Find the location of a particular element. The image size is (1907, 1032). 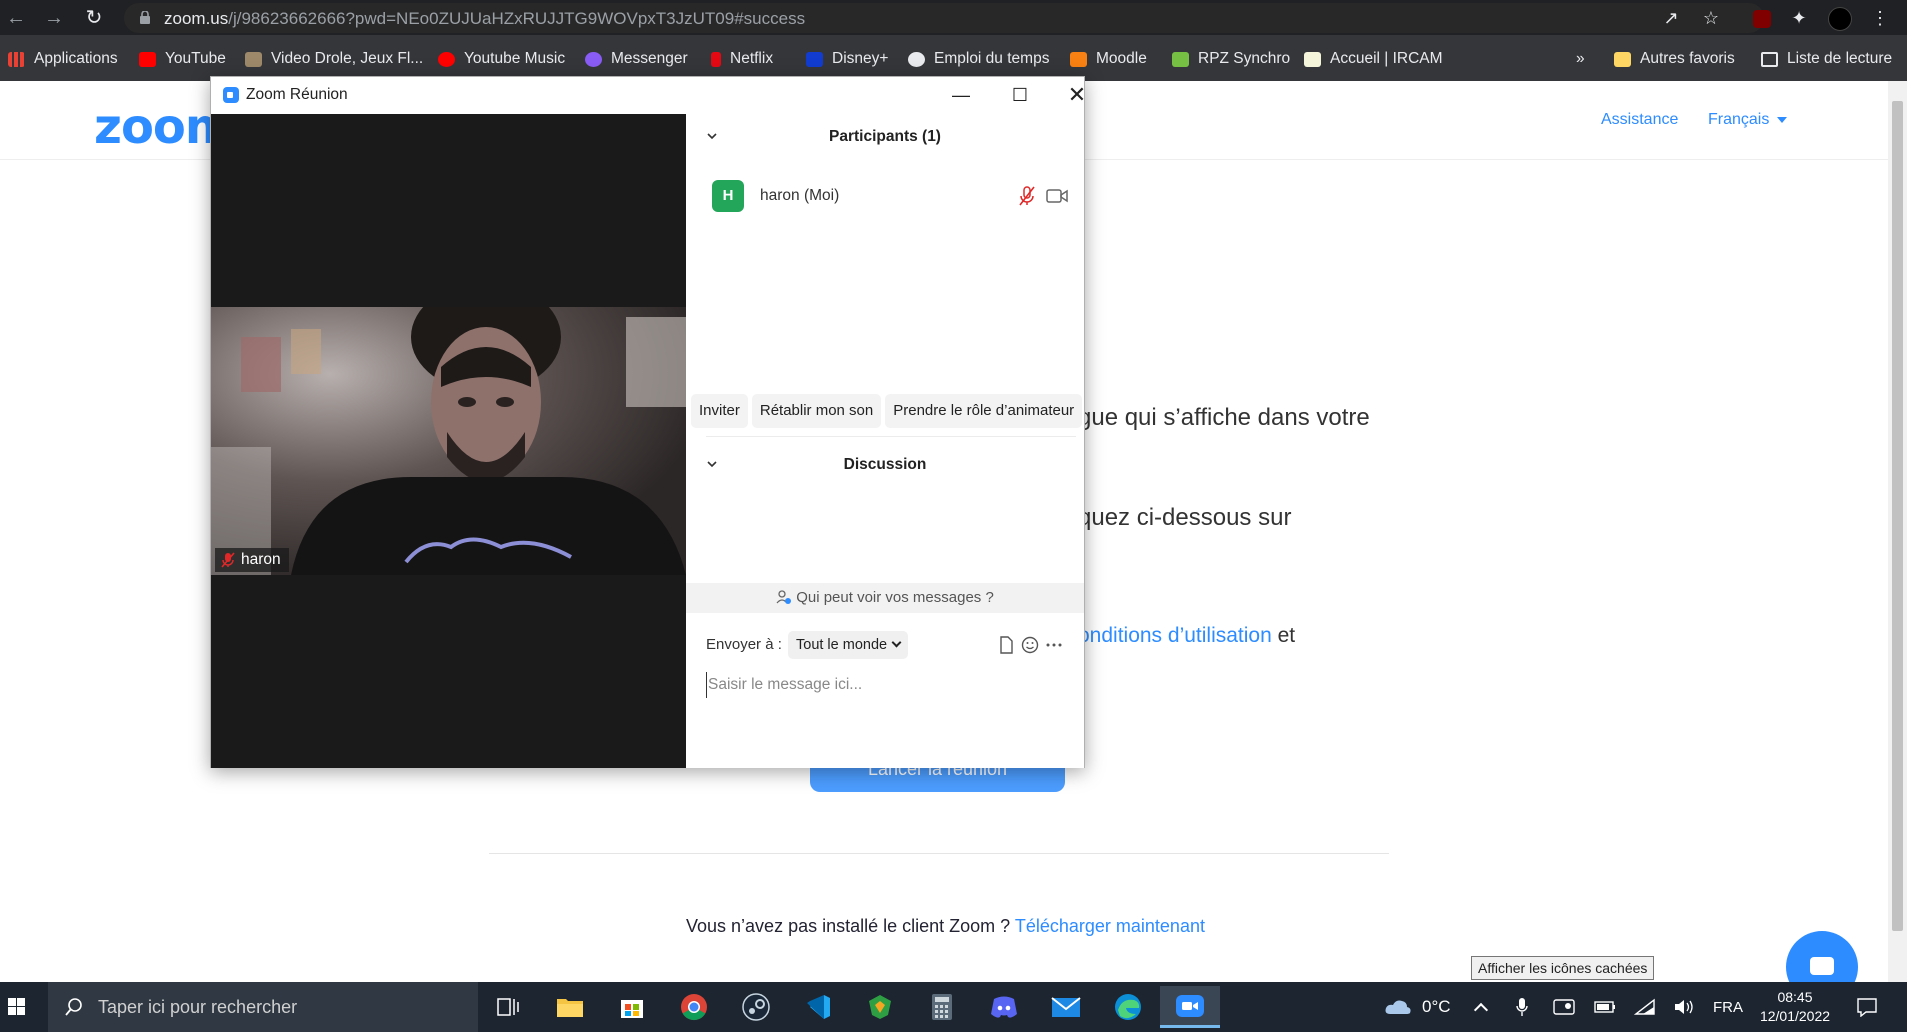

unmute-button: Rétablir mon son is located at coordinates (816, 411).